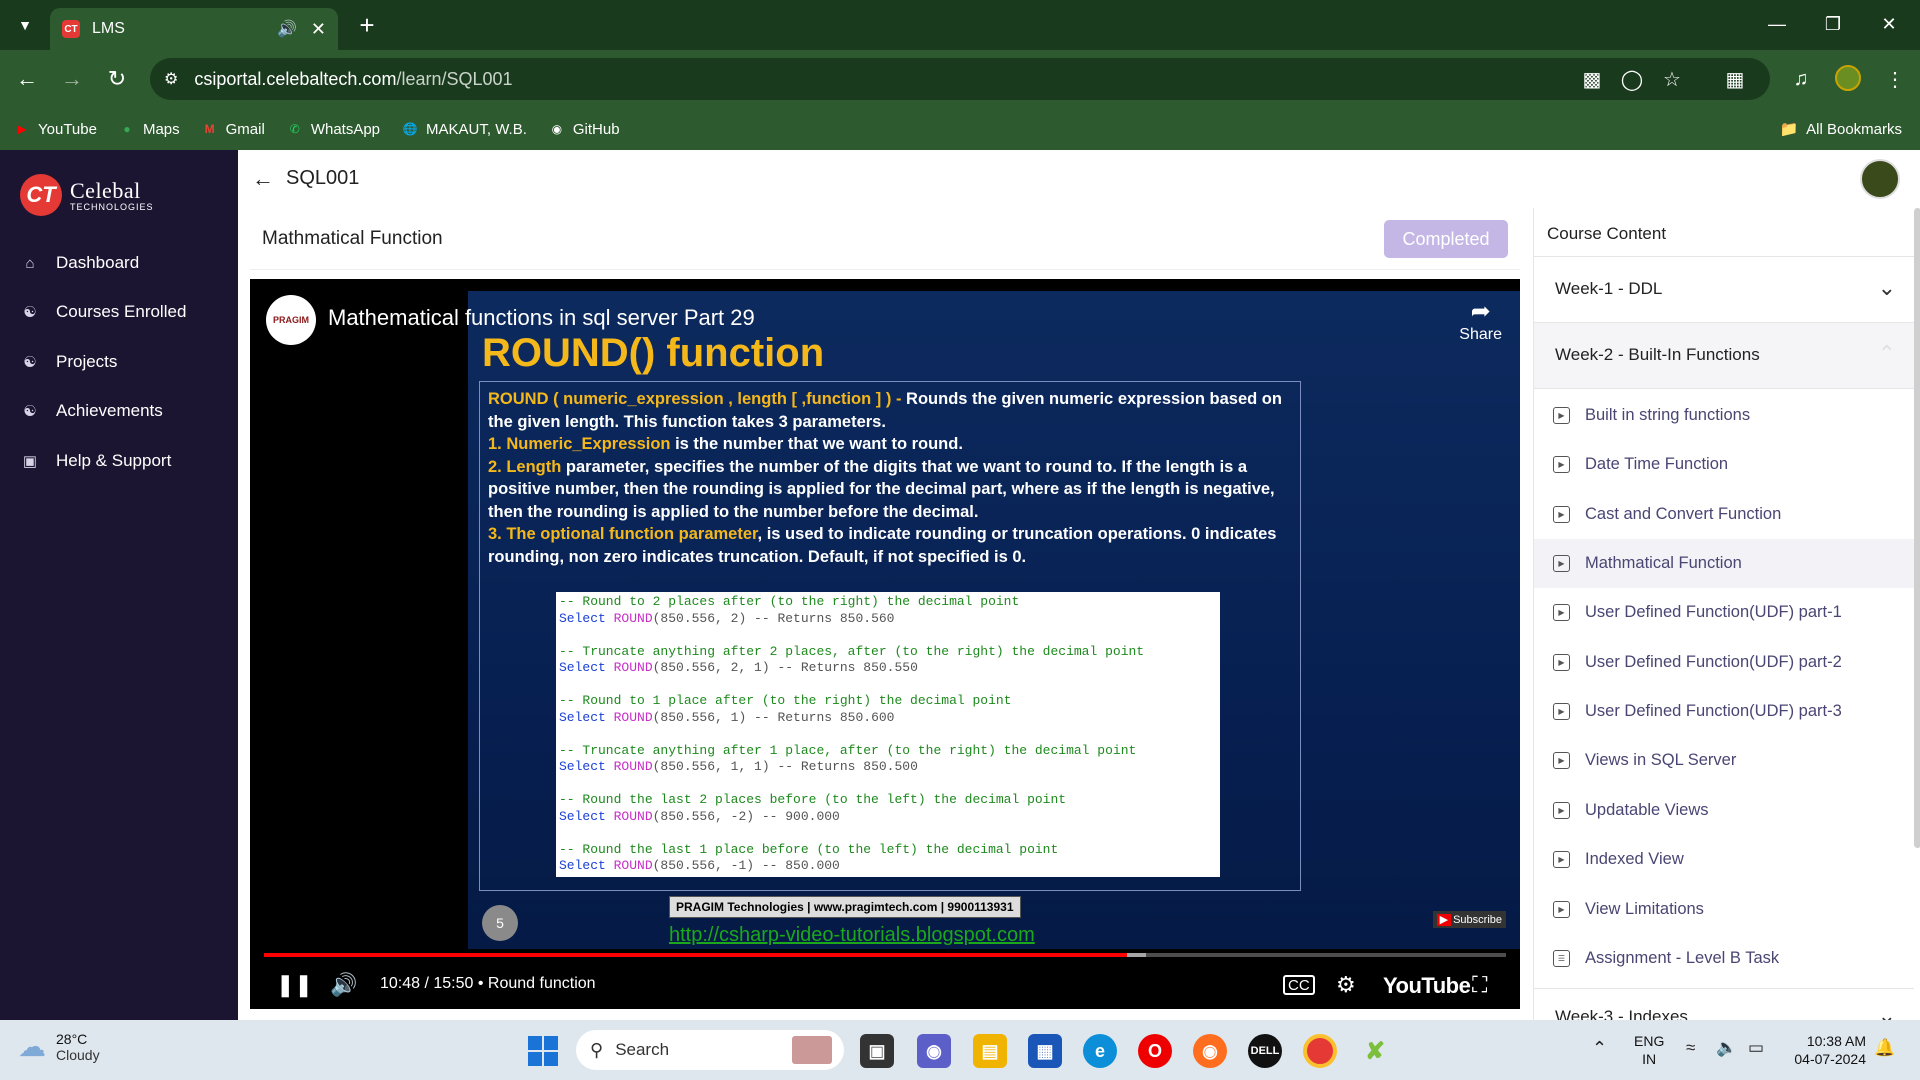  Describe the element at coordinates (1346, 985) in the screenshot. I see `settings-gear-icon: ⚙` at that location.